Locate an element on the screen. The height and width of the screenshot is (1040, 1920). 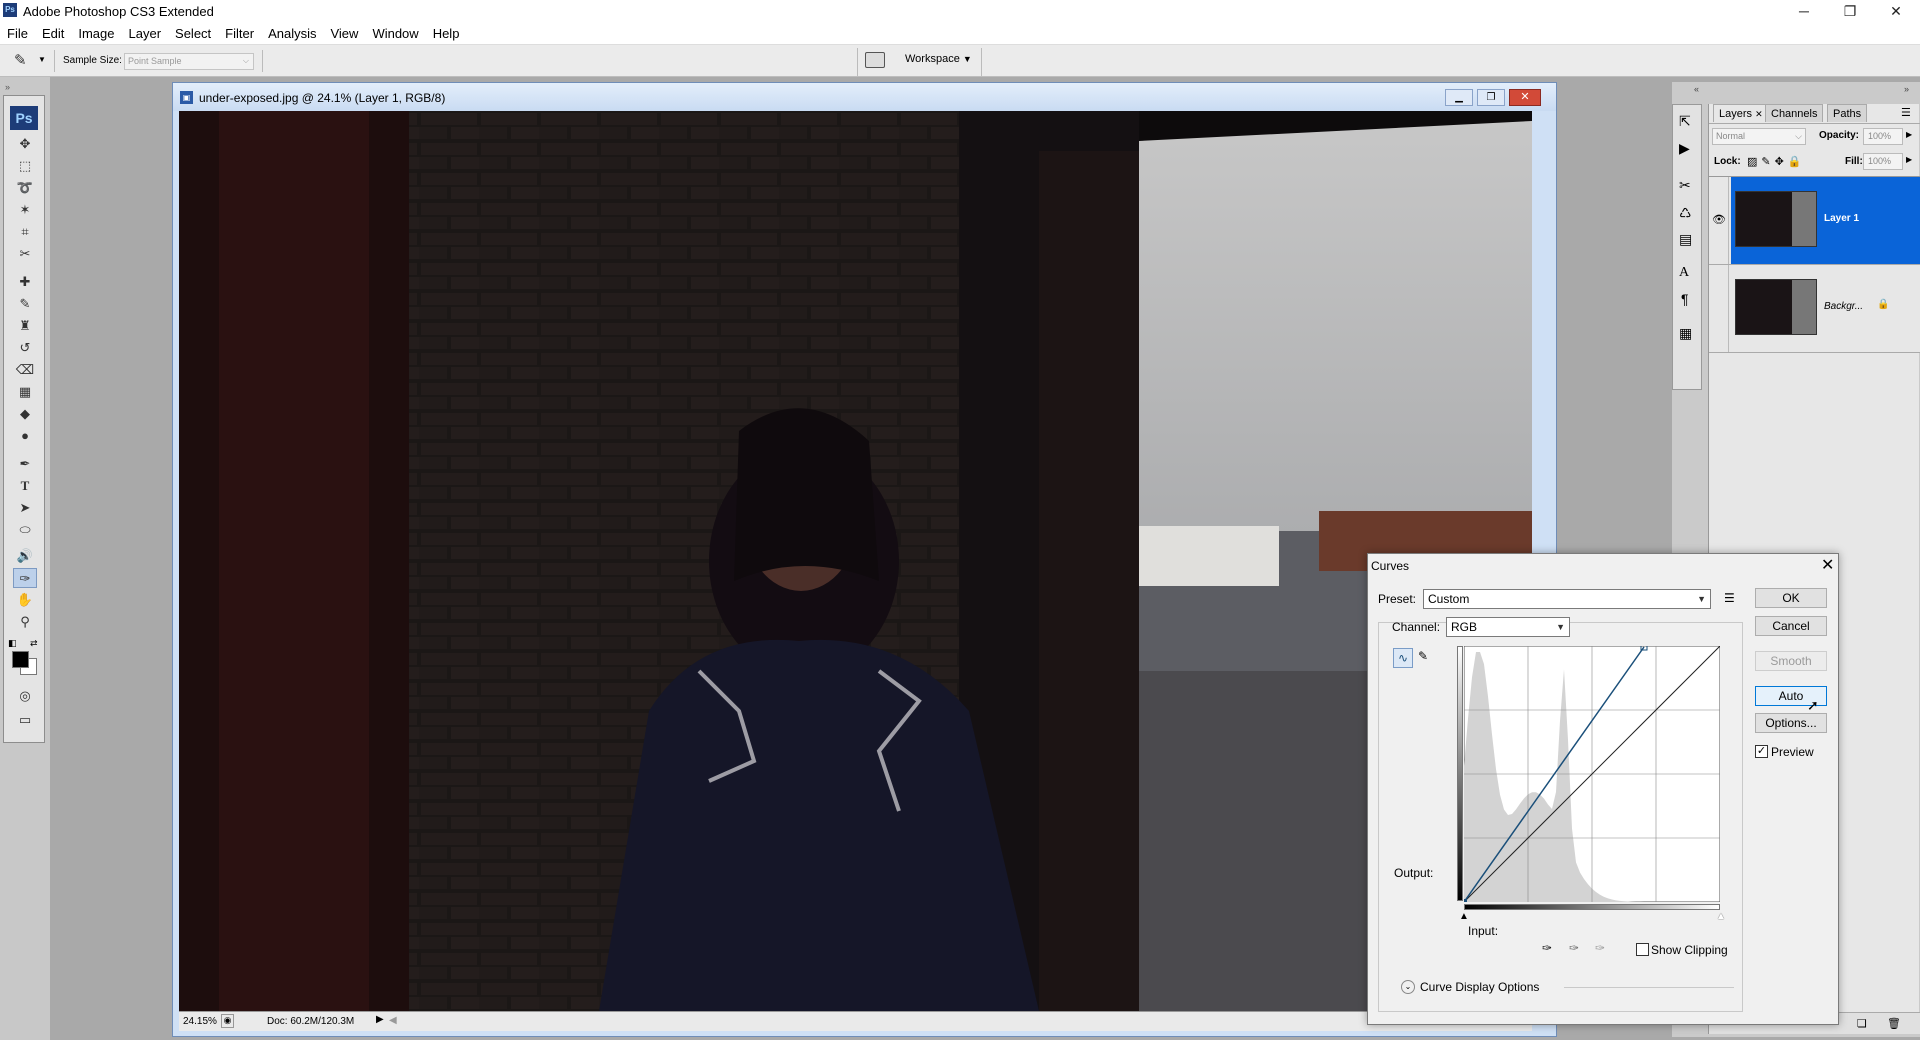
visibility-toggle: 👁 is located at coordinates (1719, 220).